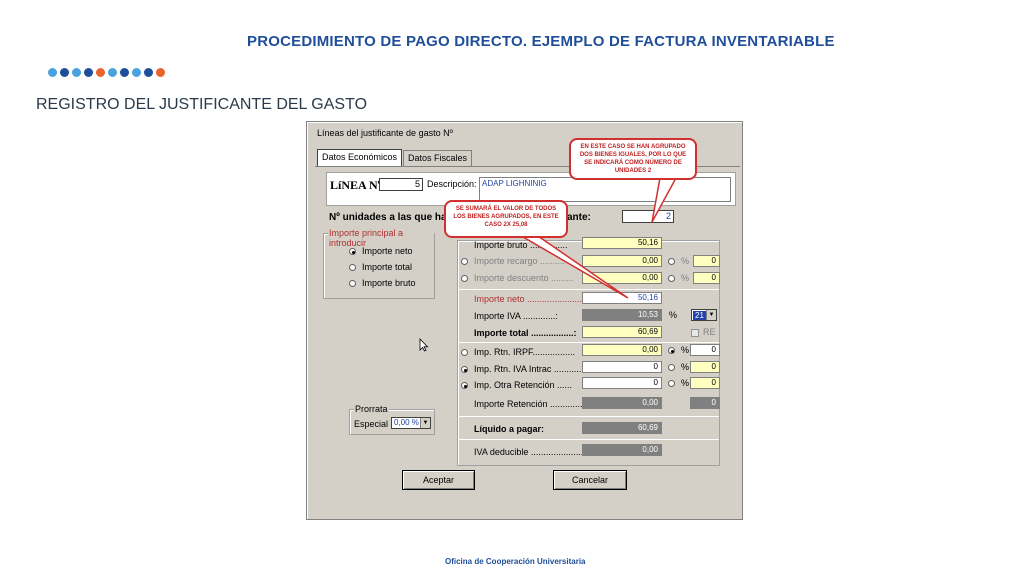 Image resolution: width=1024 pixels, height=576 pixels. What do you see at coordinates (380, 267) in the screenshot?
I see `radio-importe-total: Importe total` at bounding box center [380, 267].